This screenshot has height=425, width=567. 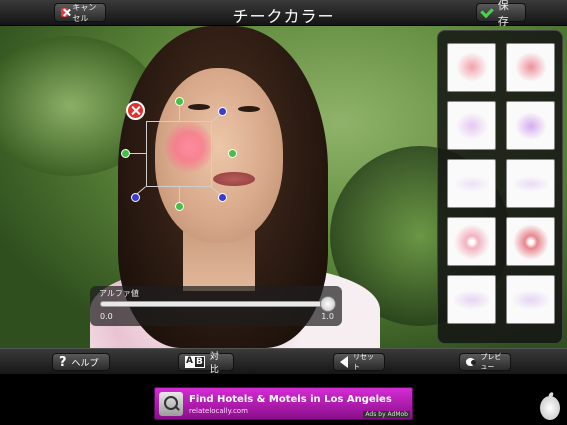 I want to click on resize-handle-bottom, so click(x=179, y=206).